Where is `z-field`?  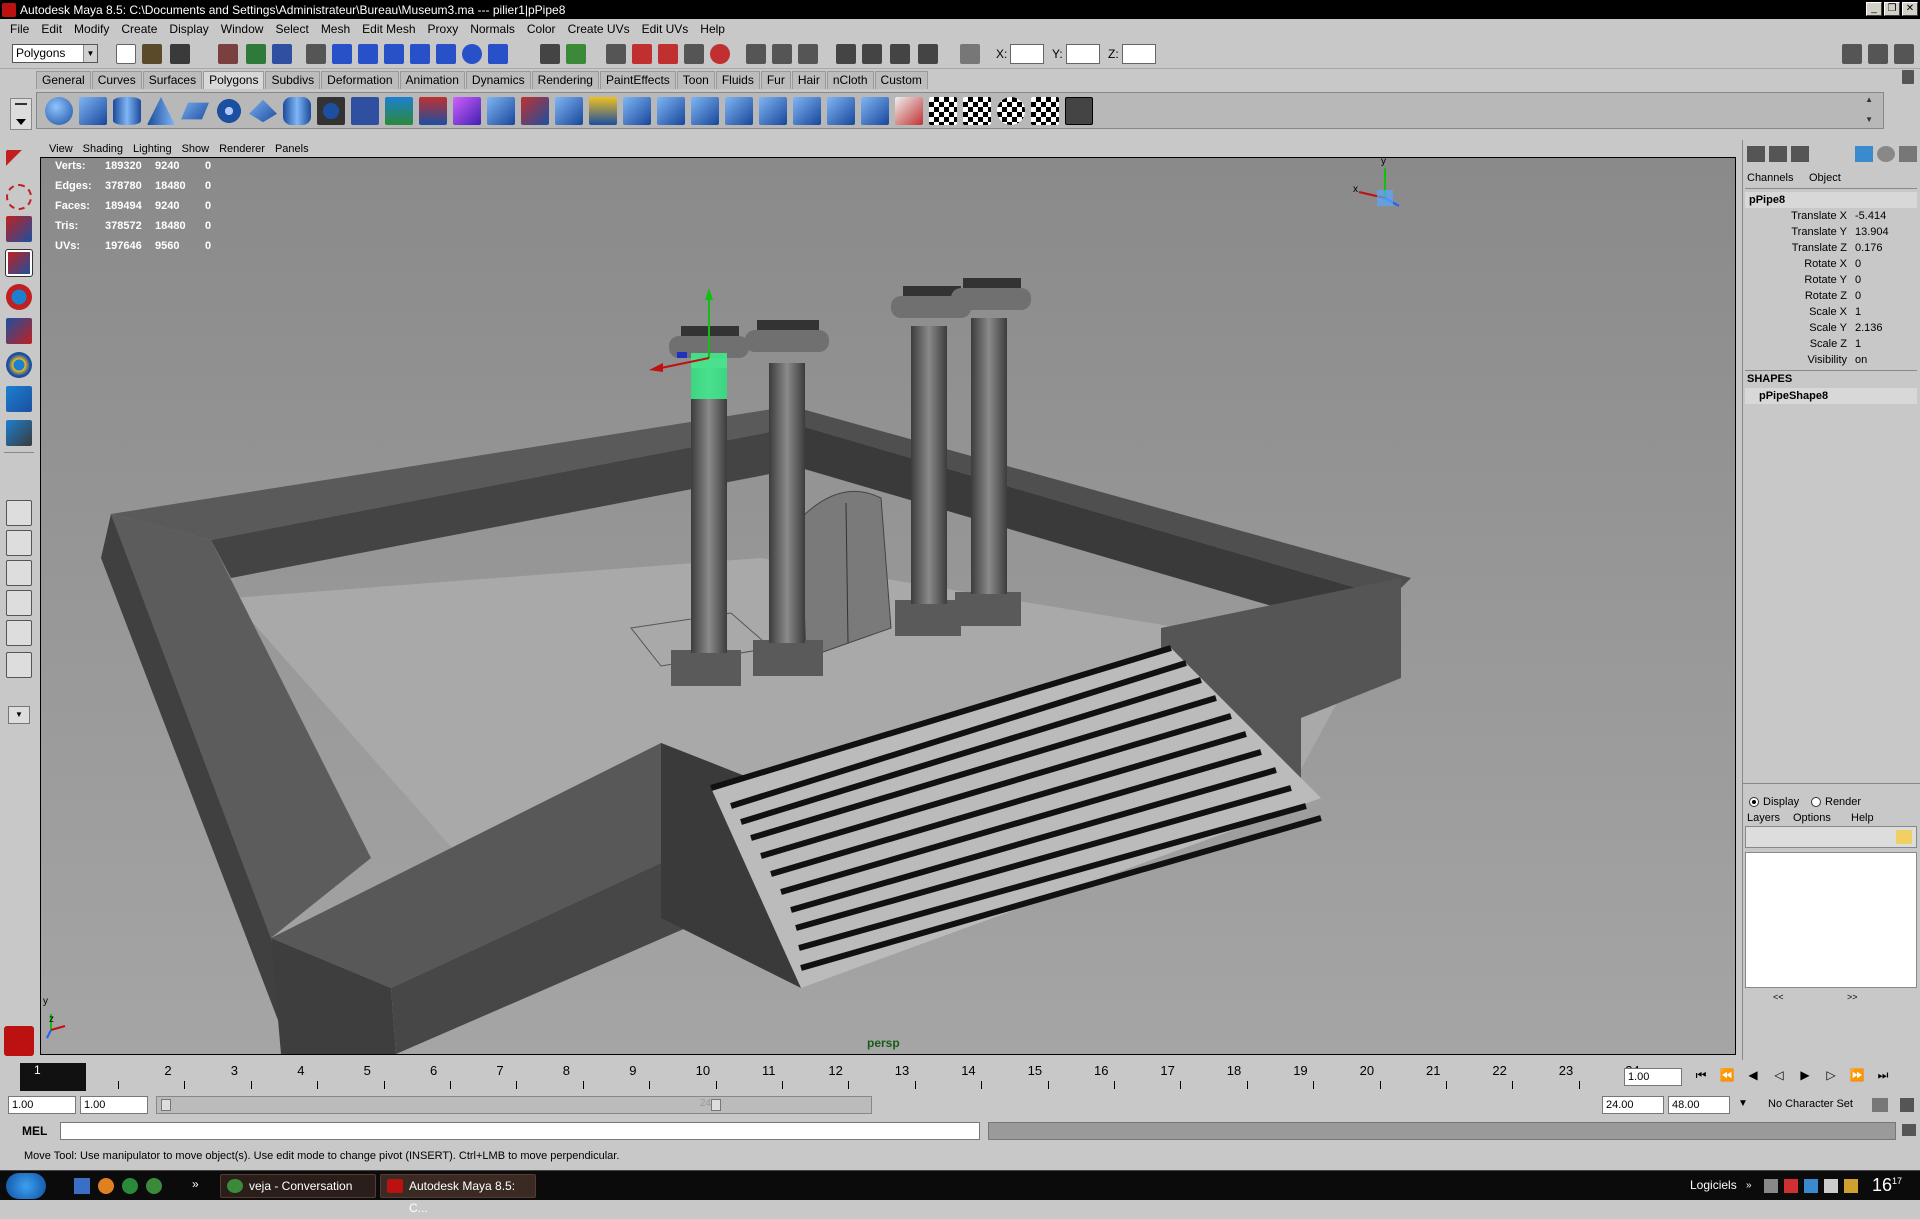
z-field is located at coordinates (1139, 54).